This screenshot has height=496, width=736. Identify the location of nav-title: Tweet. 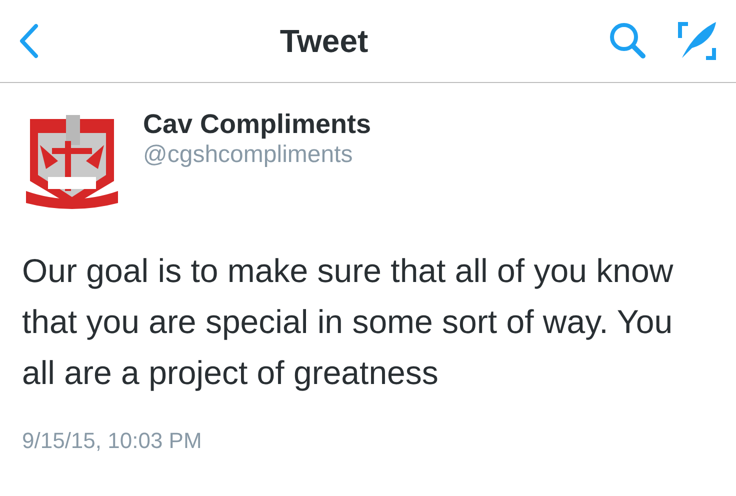
(324, 41).